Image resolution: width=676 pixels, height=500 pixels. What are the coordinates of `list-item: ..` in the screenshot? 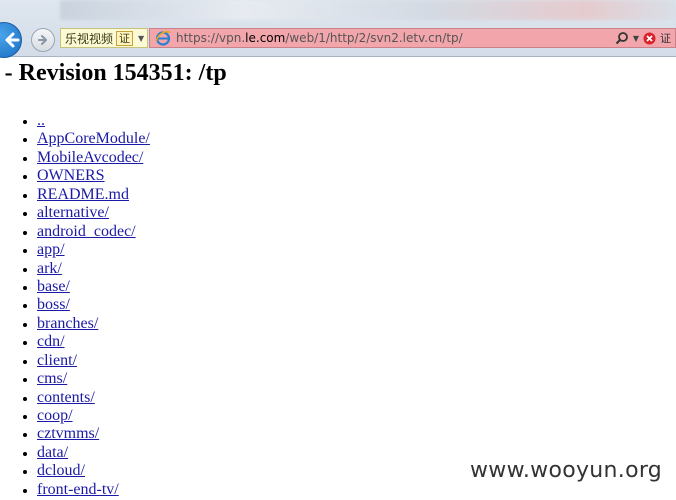 It's located at (93, 121).